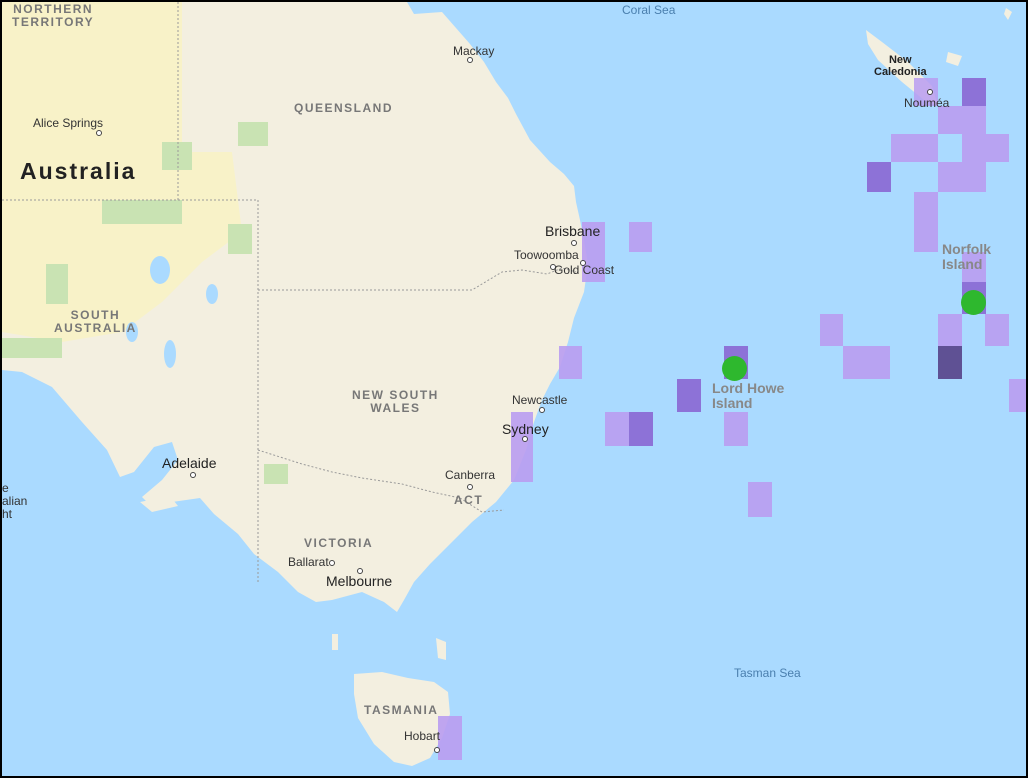 The image size is (1028, 778). I want to click on melbourne-label: Melbourne, so click(359, 581).